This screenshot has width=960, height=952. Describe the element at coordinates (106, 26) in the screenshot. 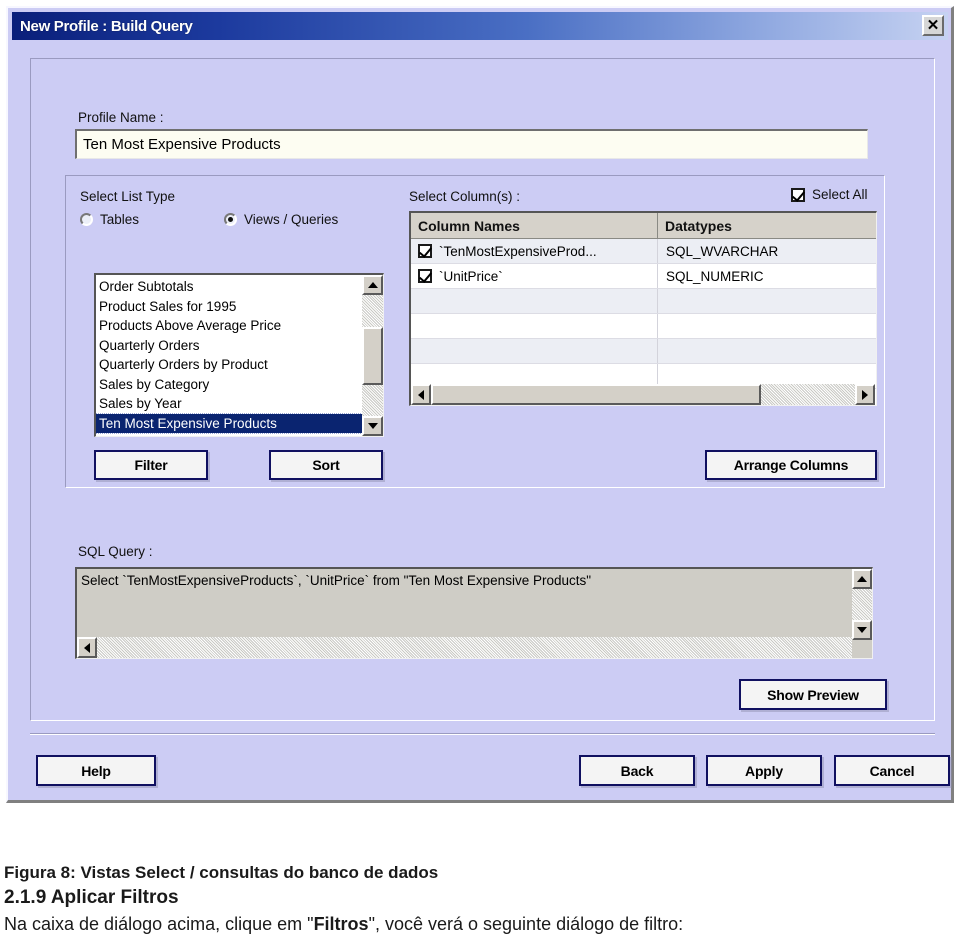

I see `window-title: New Profile : Build Query` at that location.